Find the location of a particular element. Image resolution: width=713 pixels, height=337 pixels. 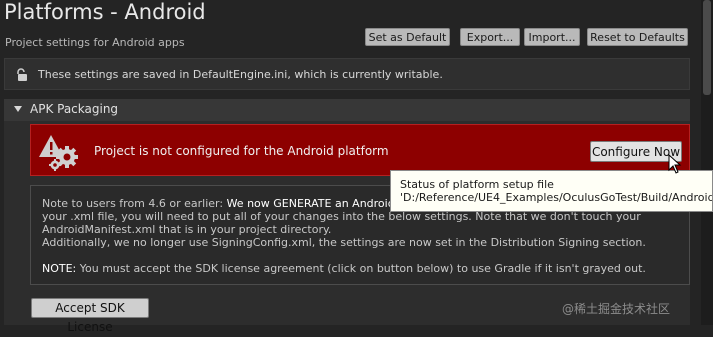

reset-to-defaults-button: Reset to Defaults is located at coordinates (637, 37).